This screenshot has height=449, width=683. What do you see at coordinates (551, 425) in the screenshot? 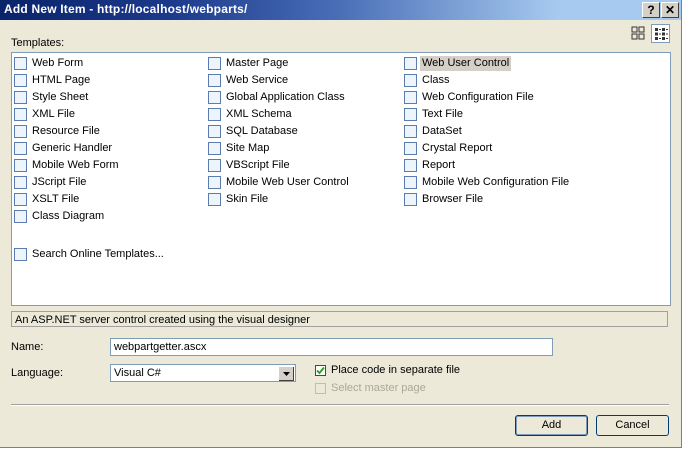
I see `add-button: Add` at bounding box center [551, 425].